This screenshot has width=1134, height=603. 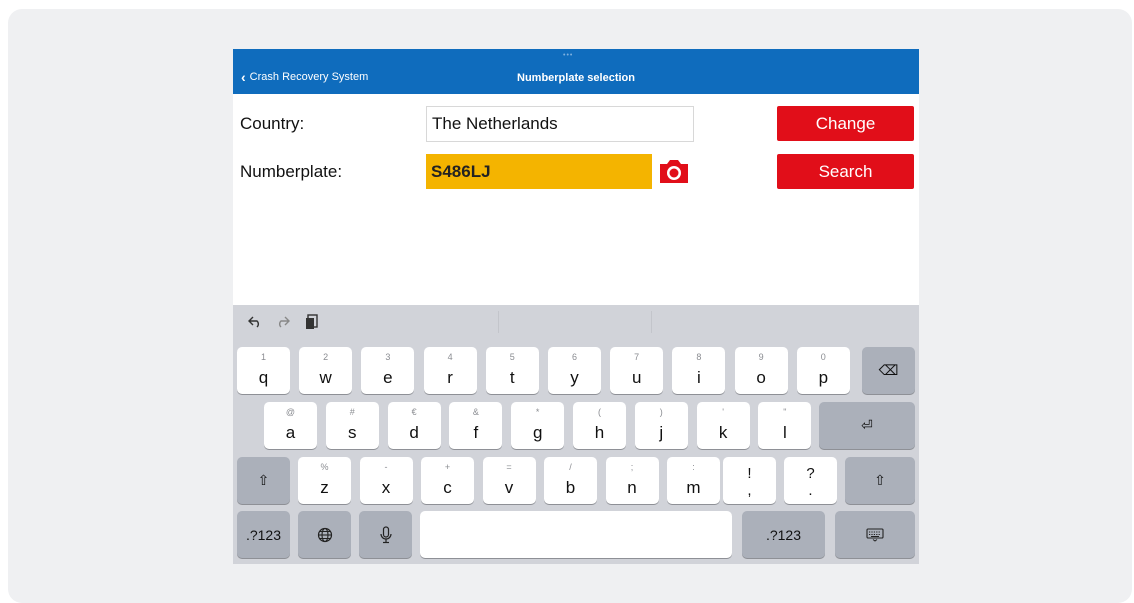 I want to click on key-h: (h, so click(x=599, y=425).